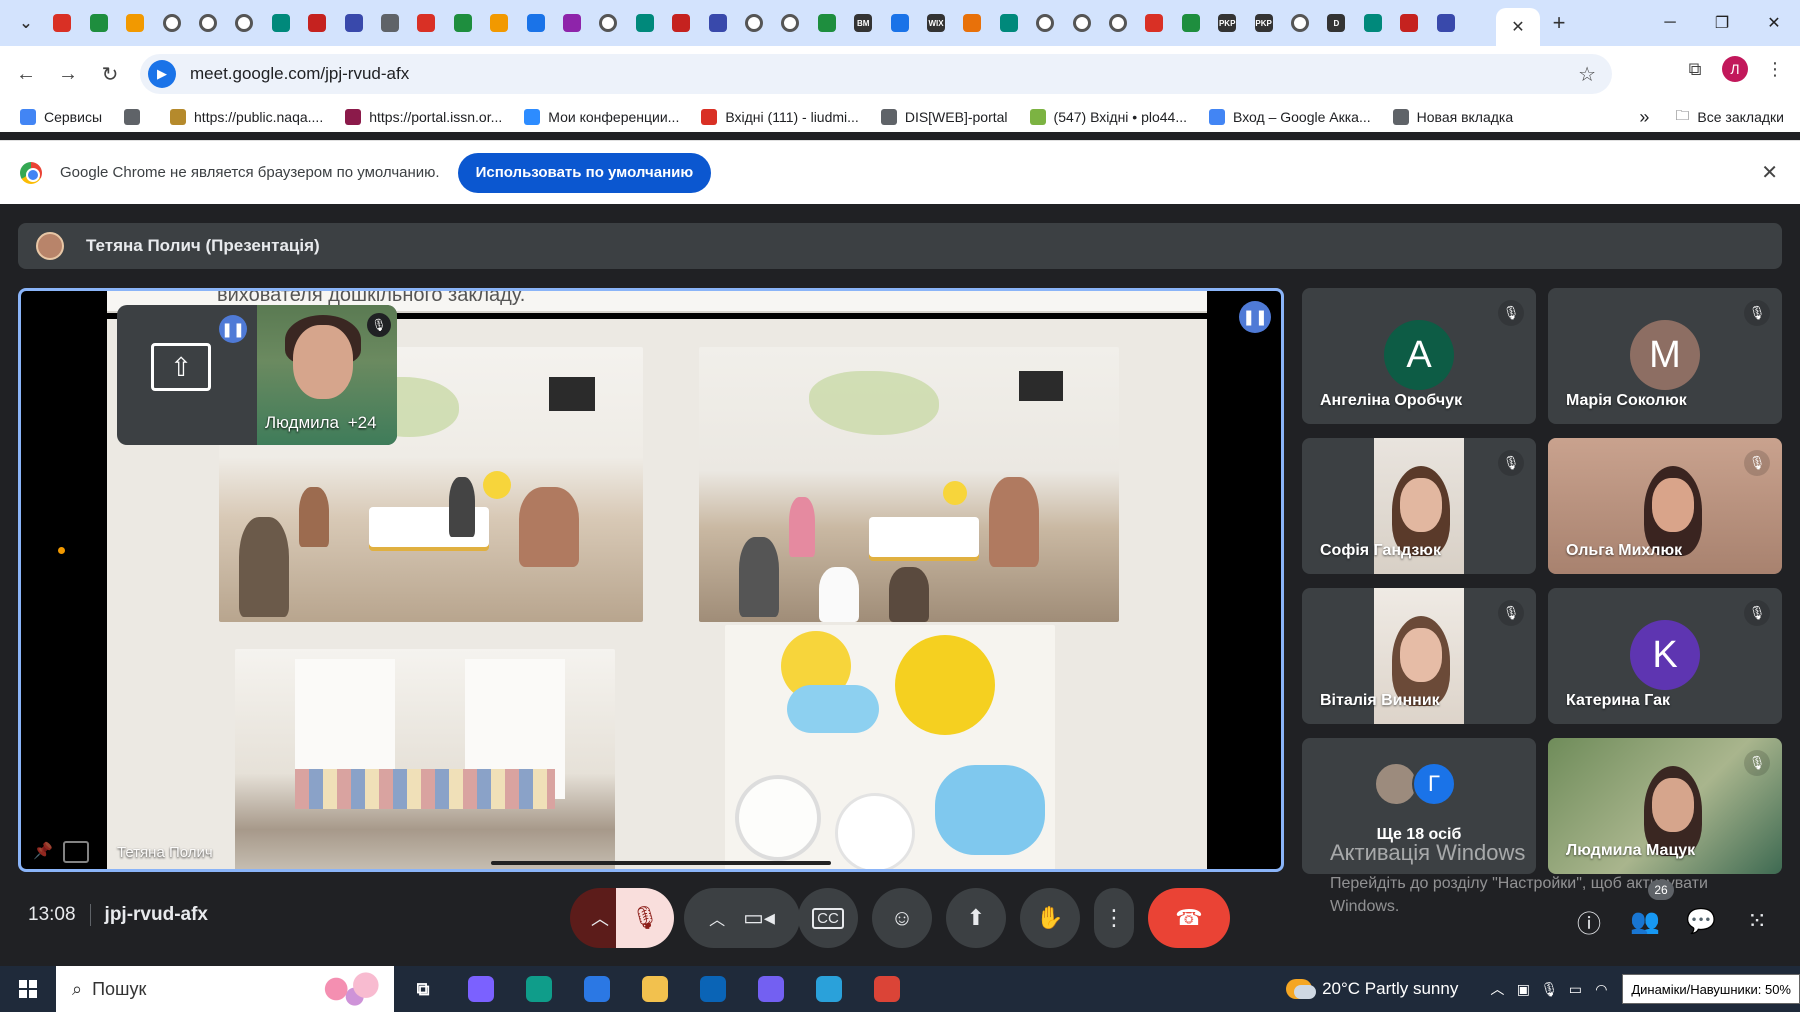 The height and width of the screenshot is (1012, 1800). What do you see at coordinates (162, 74) in the screenshot?
I see `meet-site-icon: ▶` at bounding box center [162, 74].